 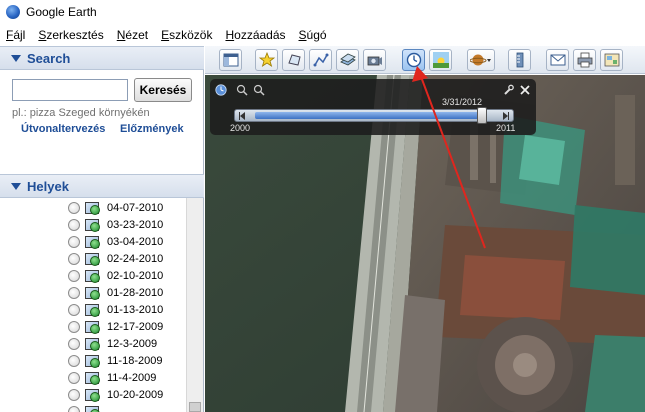 I want to click on ruler-icon, so click(x=519, y=60).